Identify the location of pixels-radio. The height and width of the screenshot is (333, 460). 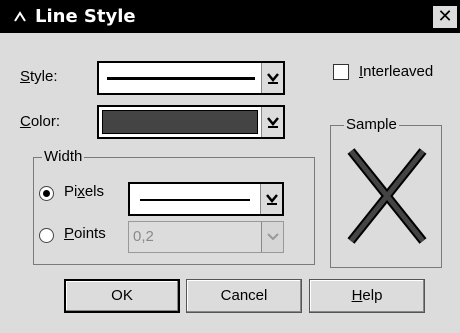
(46, 193).